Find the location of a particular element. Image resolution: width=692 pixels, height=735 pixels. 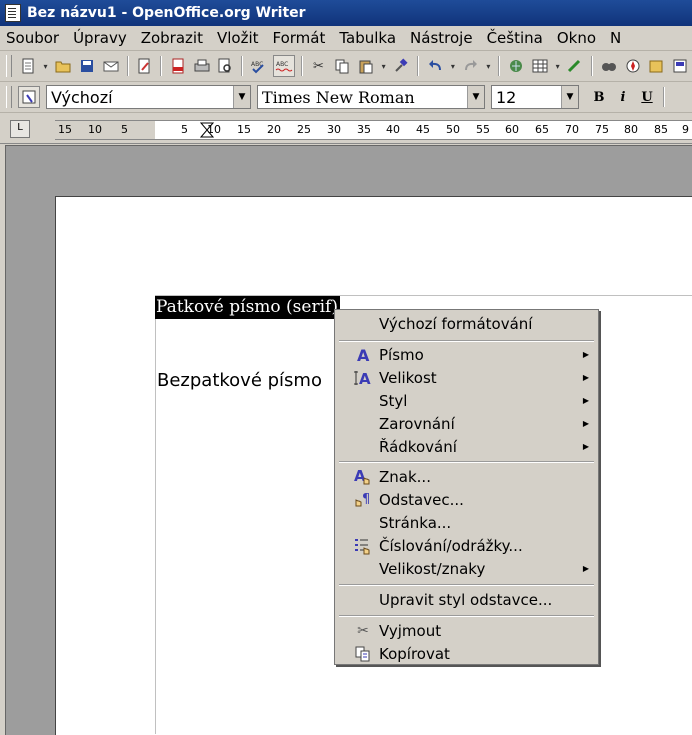

menu-napoveda: N is located at coordinates (616, 38).